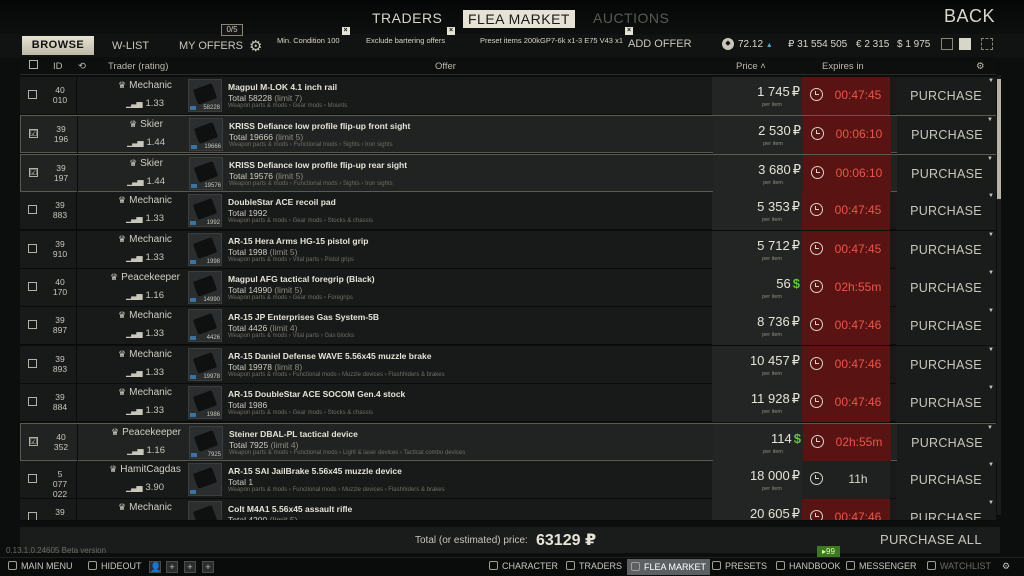  What do you see at coordinates (999, 139) in the screenshot?
I see `scrollbar-thumb` at bounding box center [999, 139].